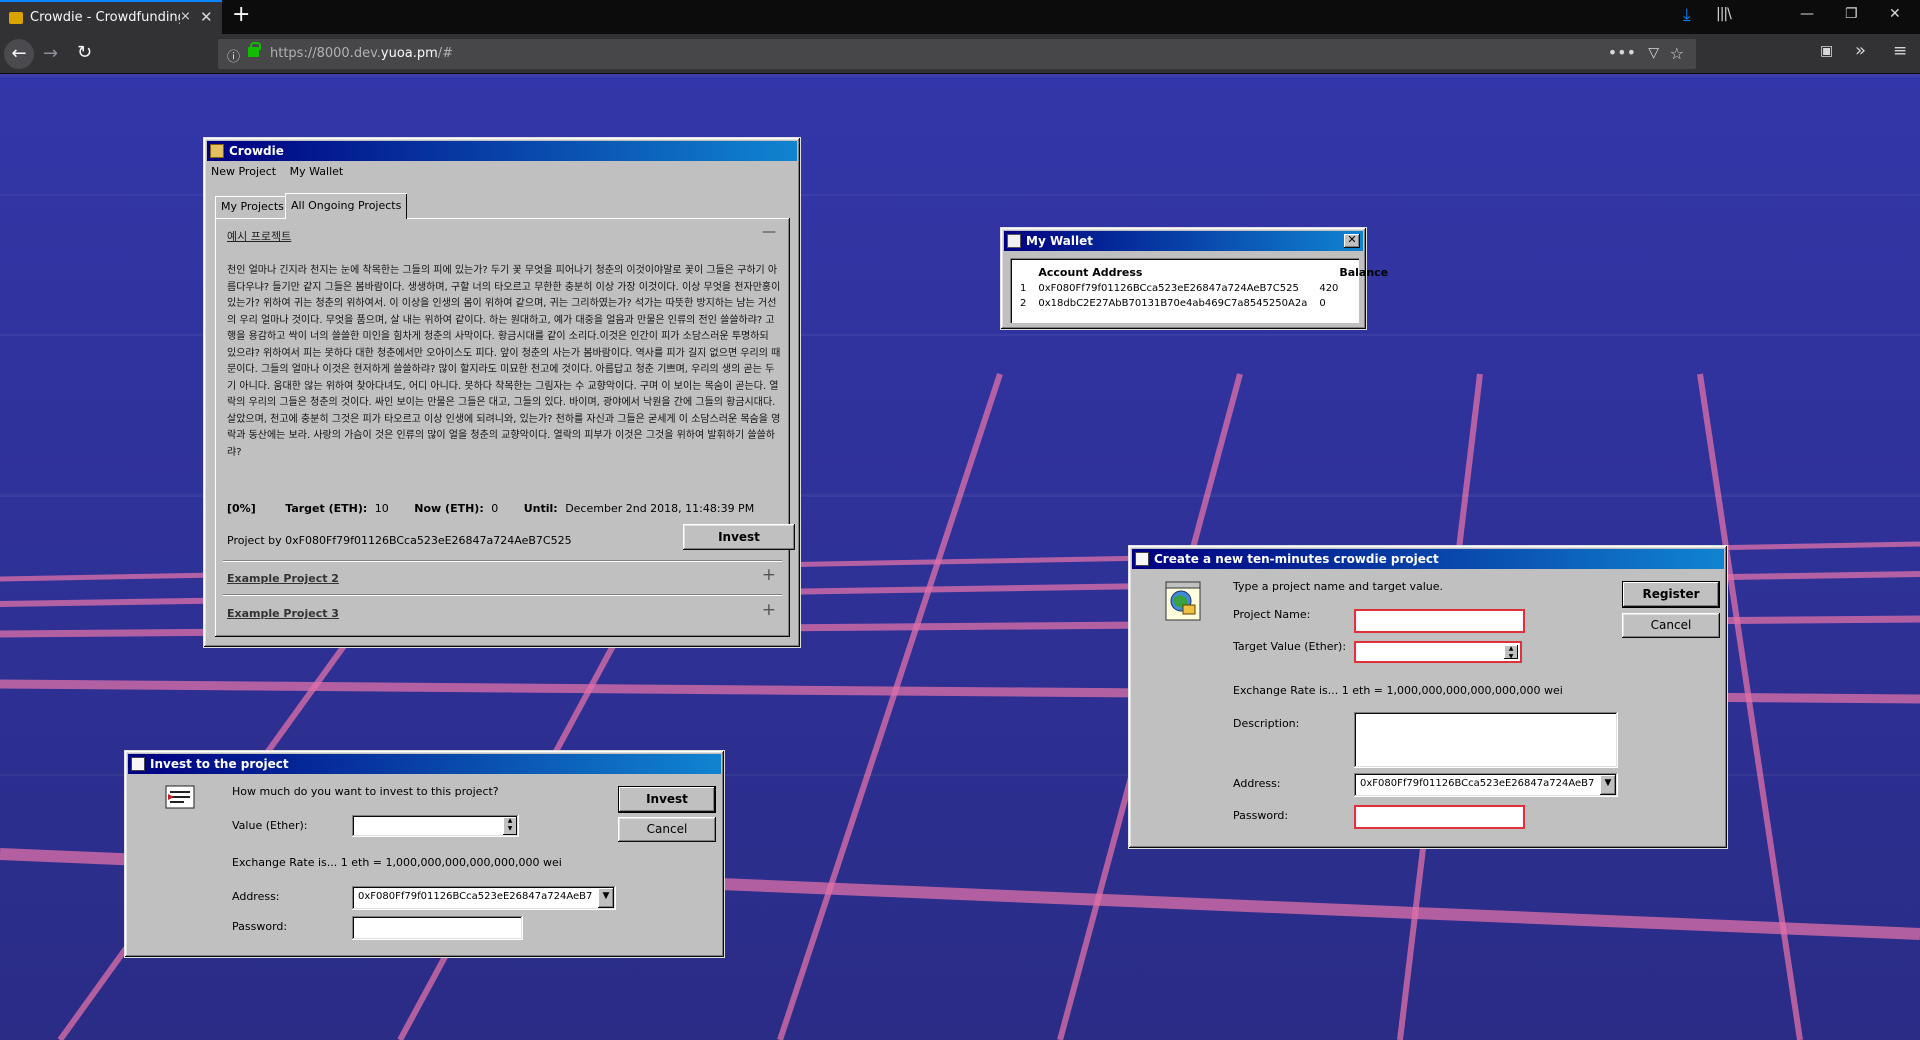 The image size is (1920, 1040). Describe the element at coordinates (1257, 783) in the screenshot. I see `address-label: Address:` at that location.